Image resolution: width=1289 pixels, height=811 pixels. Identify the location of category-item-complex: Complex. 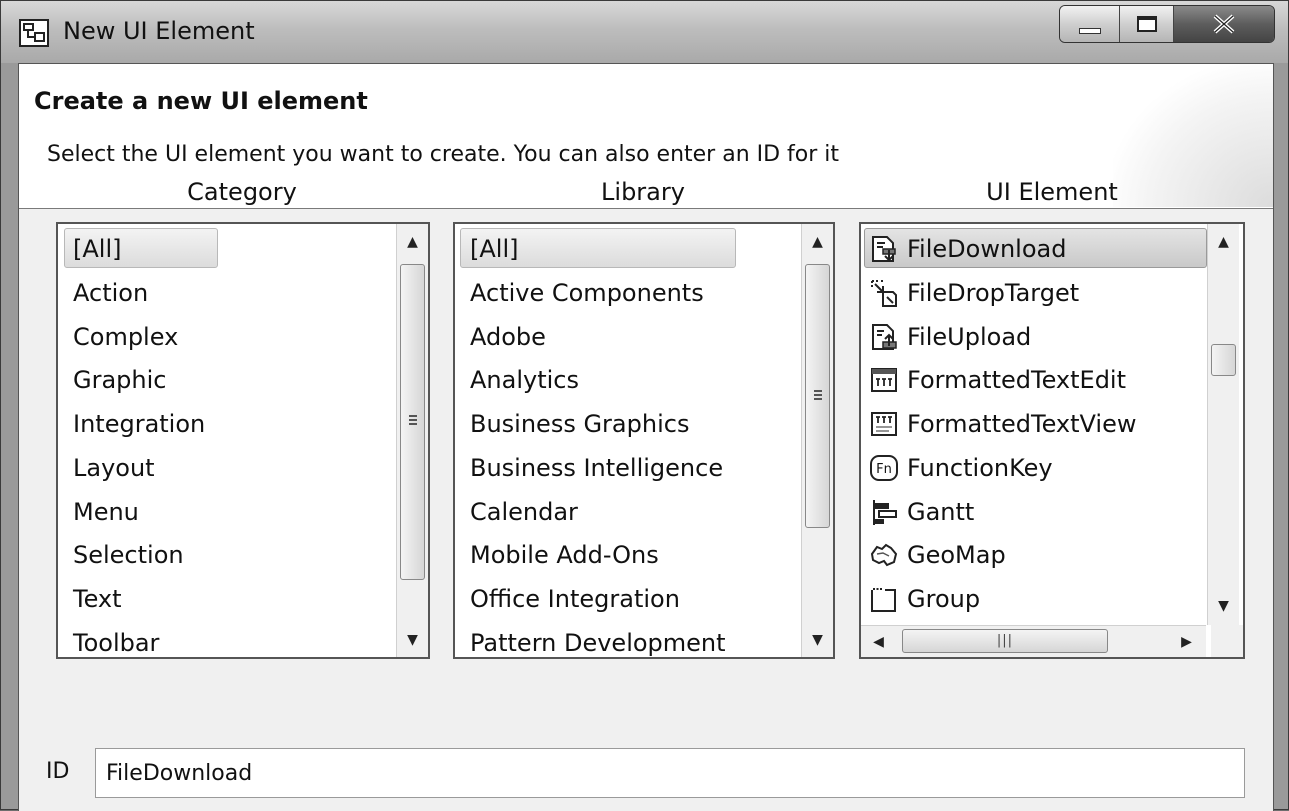
(125, 337).